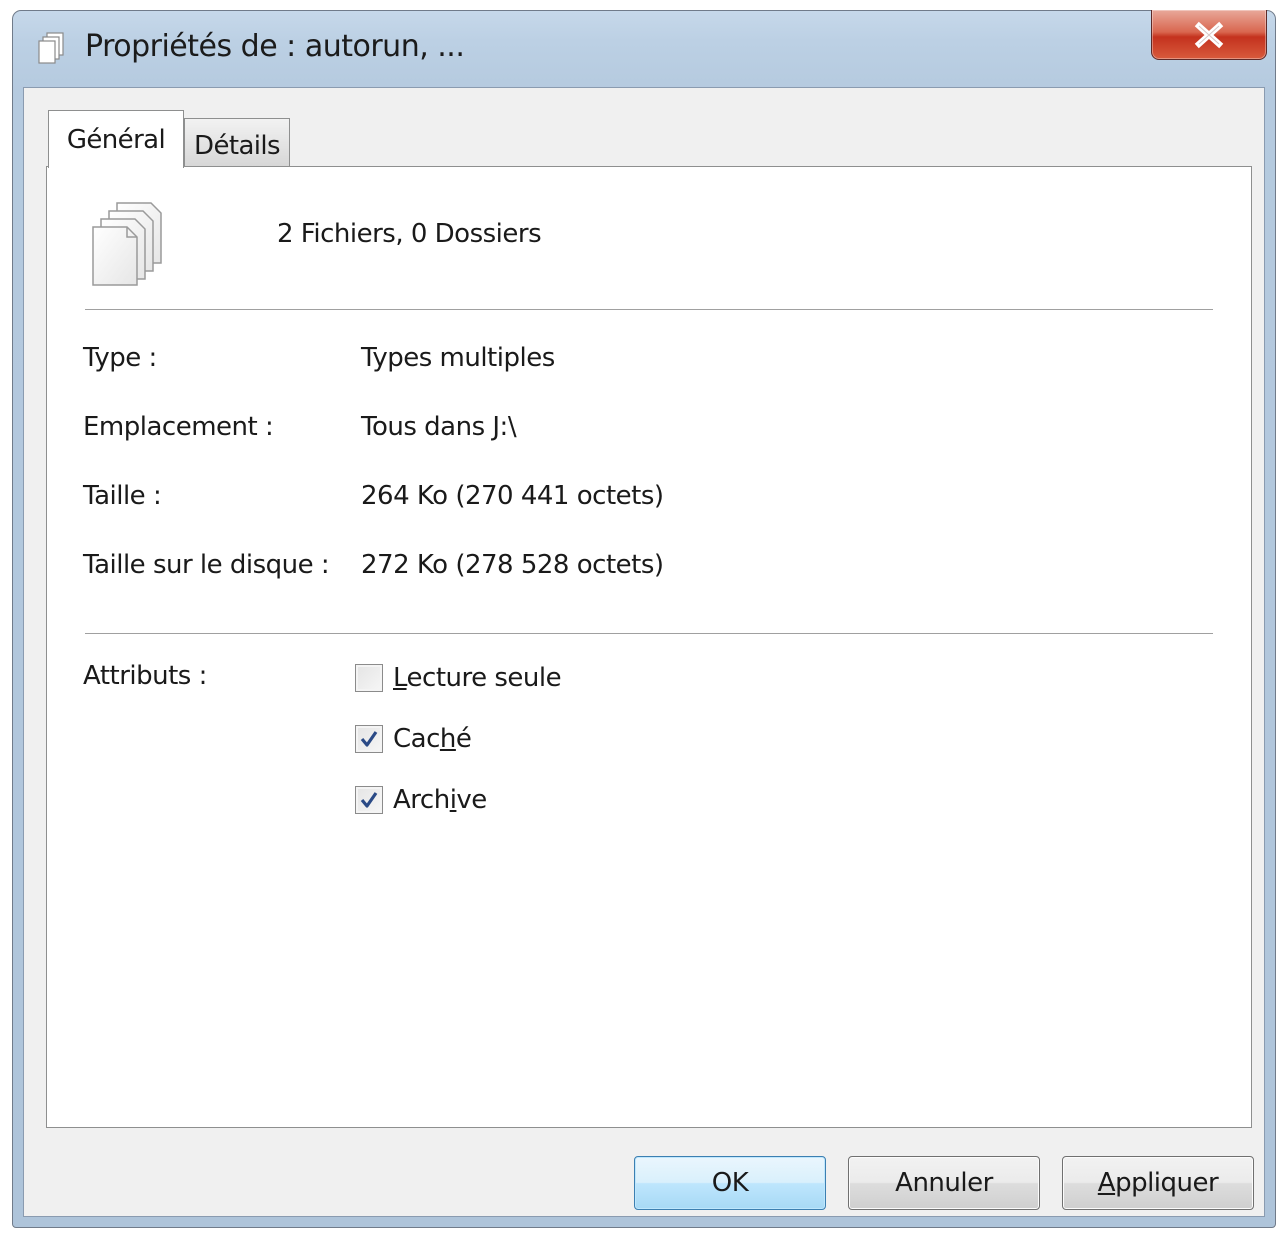 The image size is (1283, 1236). I want to click on apply-button: Appliquer, so click(1158, 1183).